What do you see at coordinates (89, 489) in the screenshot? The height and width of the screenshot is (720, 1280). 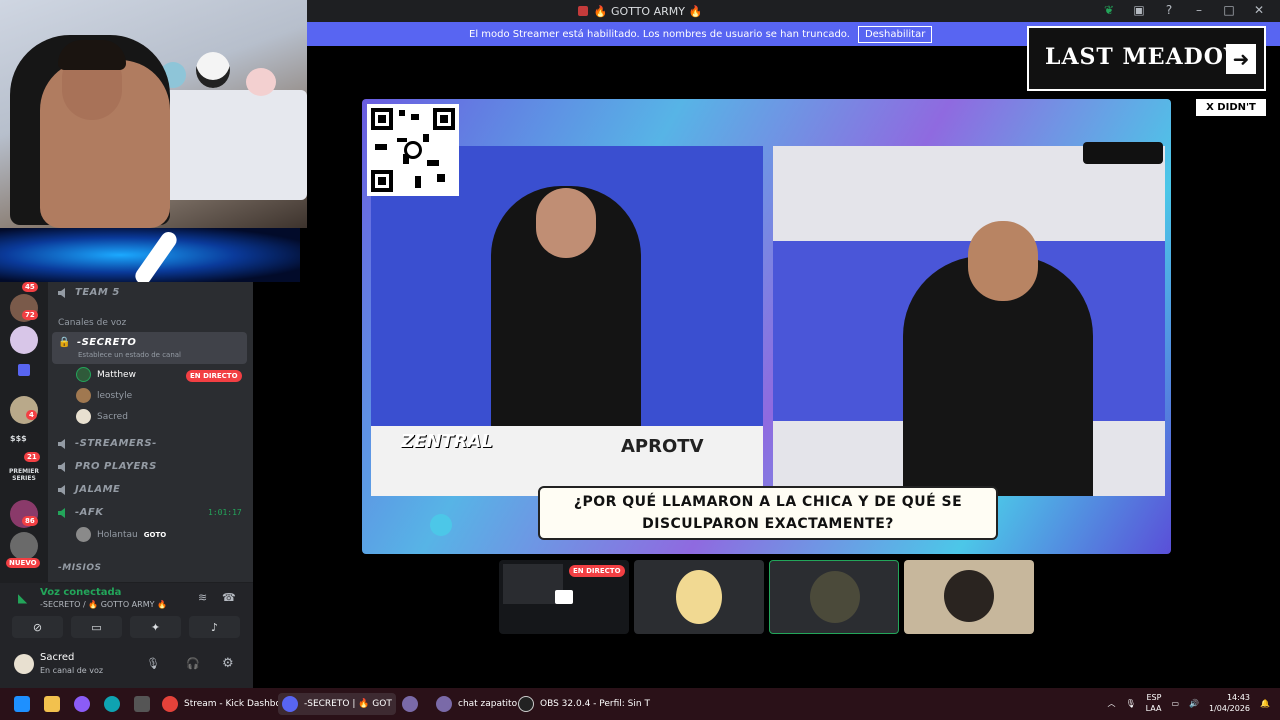 I see `channel-jalame: JALAME` at bounding box center [89, 489].